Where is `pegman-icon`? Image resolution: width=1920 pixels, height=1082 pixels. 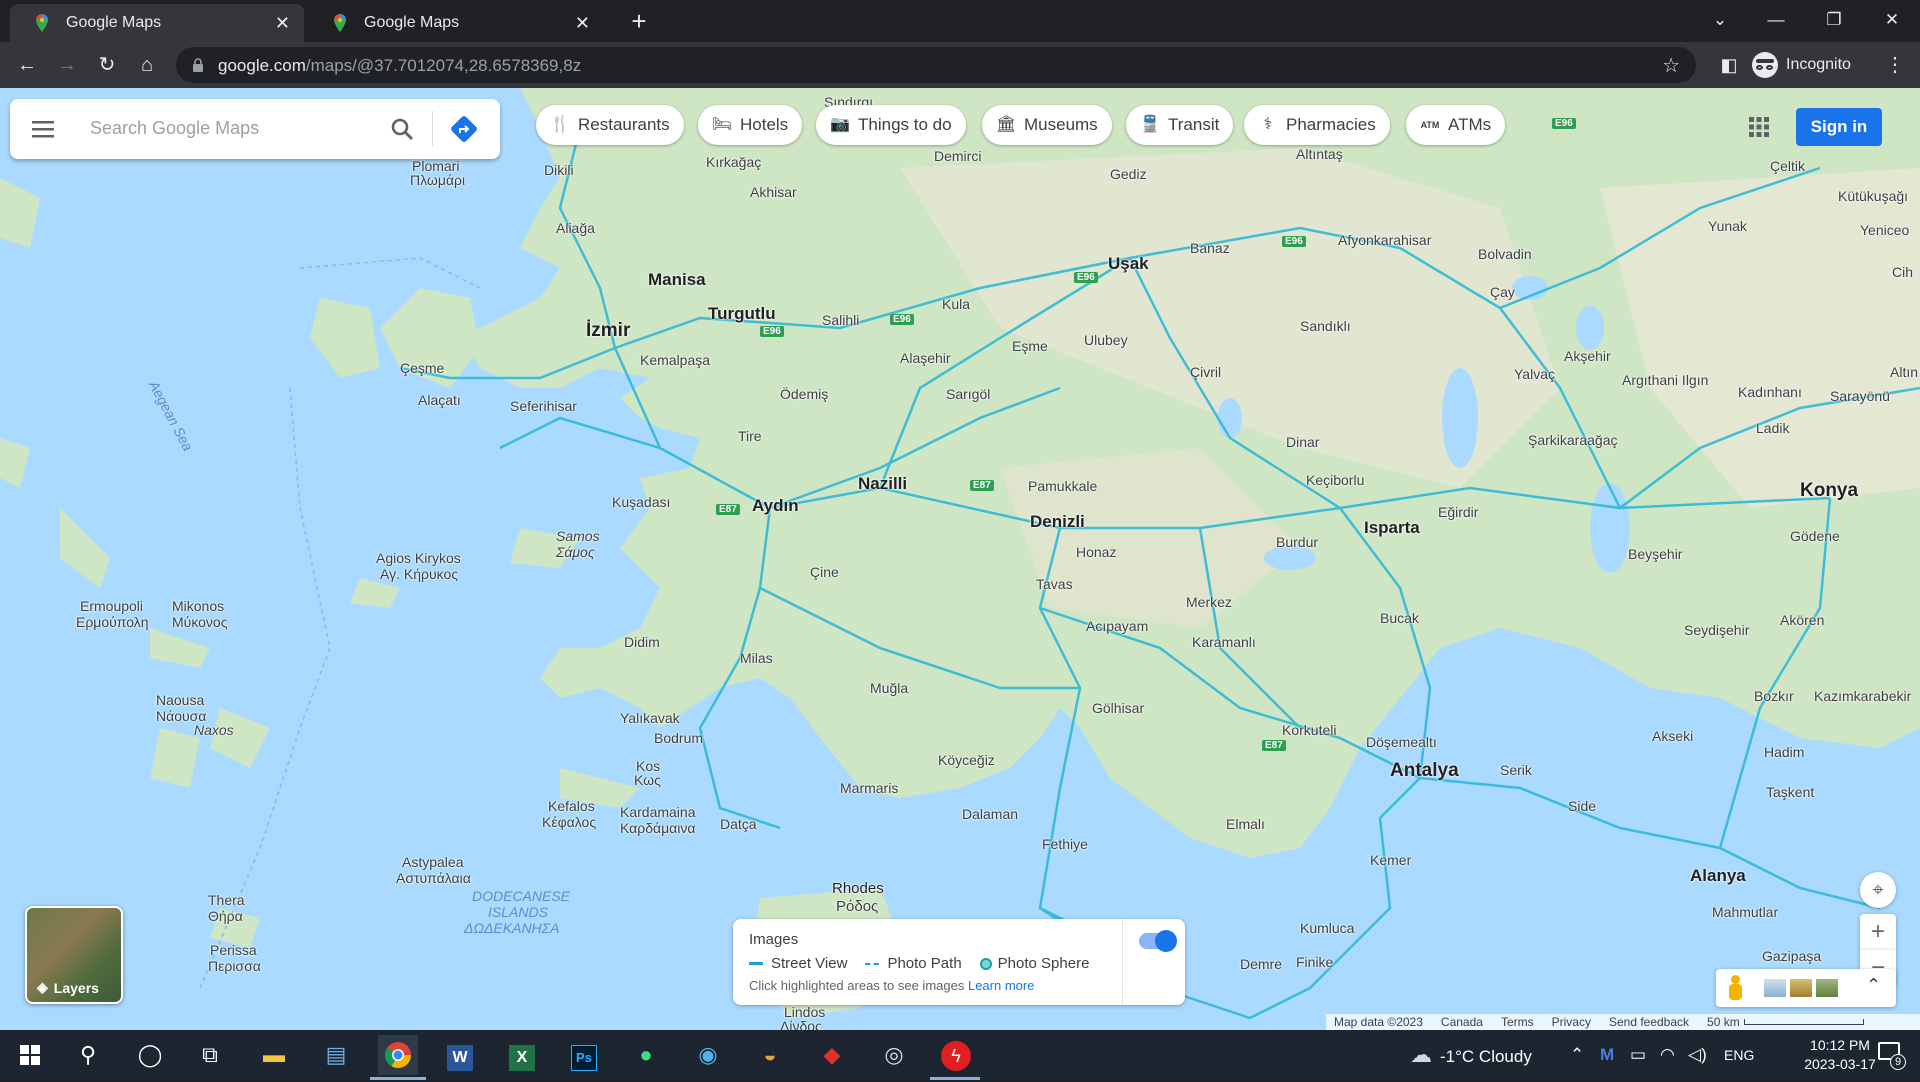
pegman-icon is located at coordinates (1735, 988).